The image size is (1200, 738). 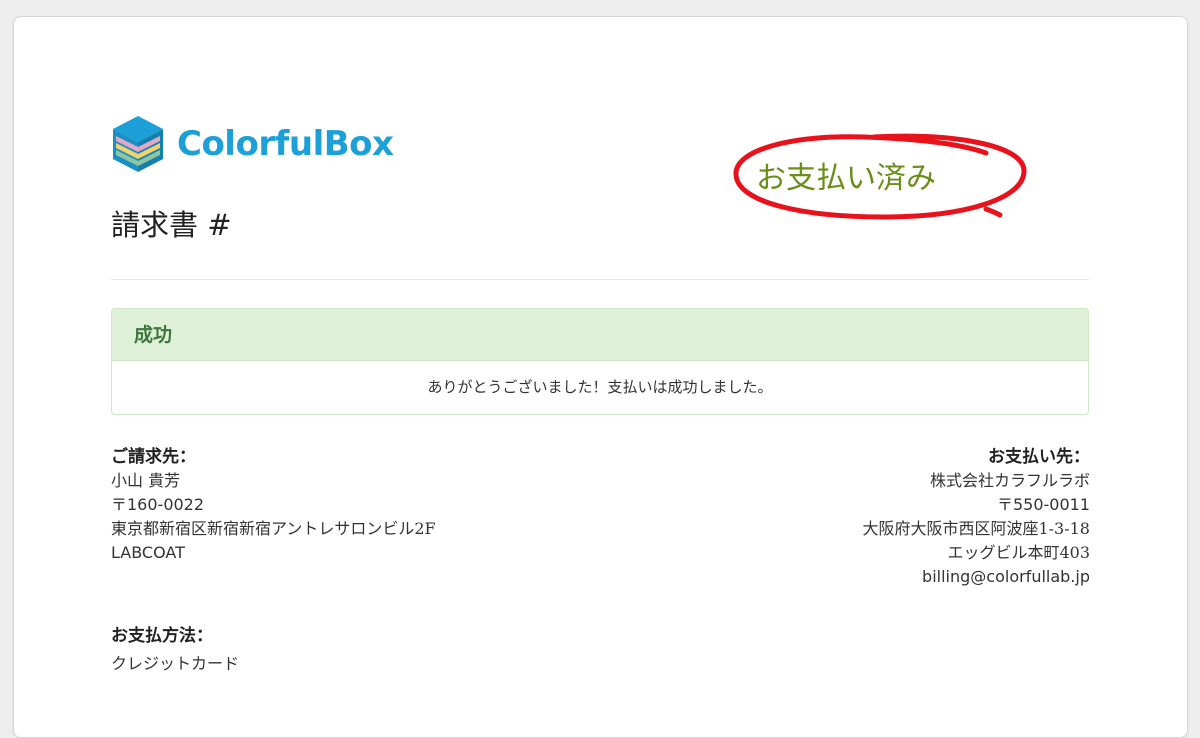 What do you see at coordinates (285, 144) in the screenshot?
I see `brand-name: ColorfulBox` at bounding box center [285, 144].